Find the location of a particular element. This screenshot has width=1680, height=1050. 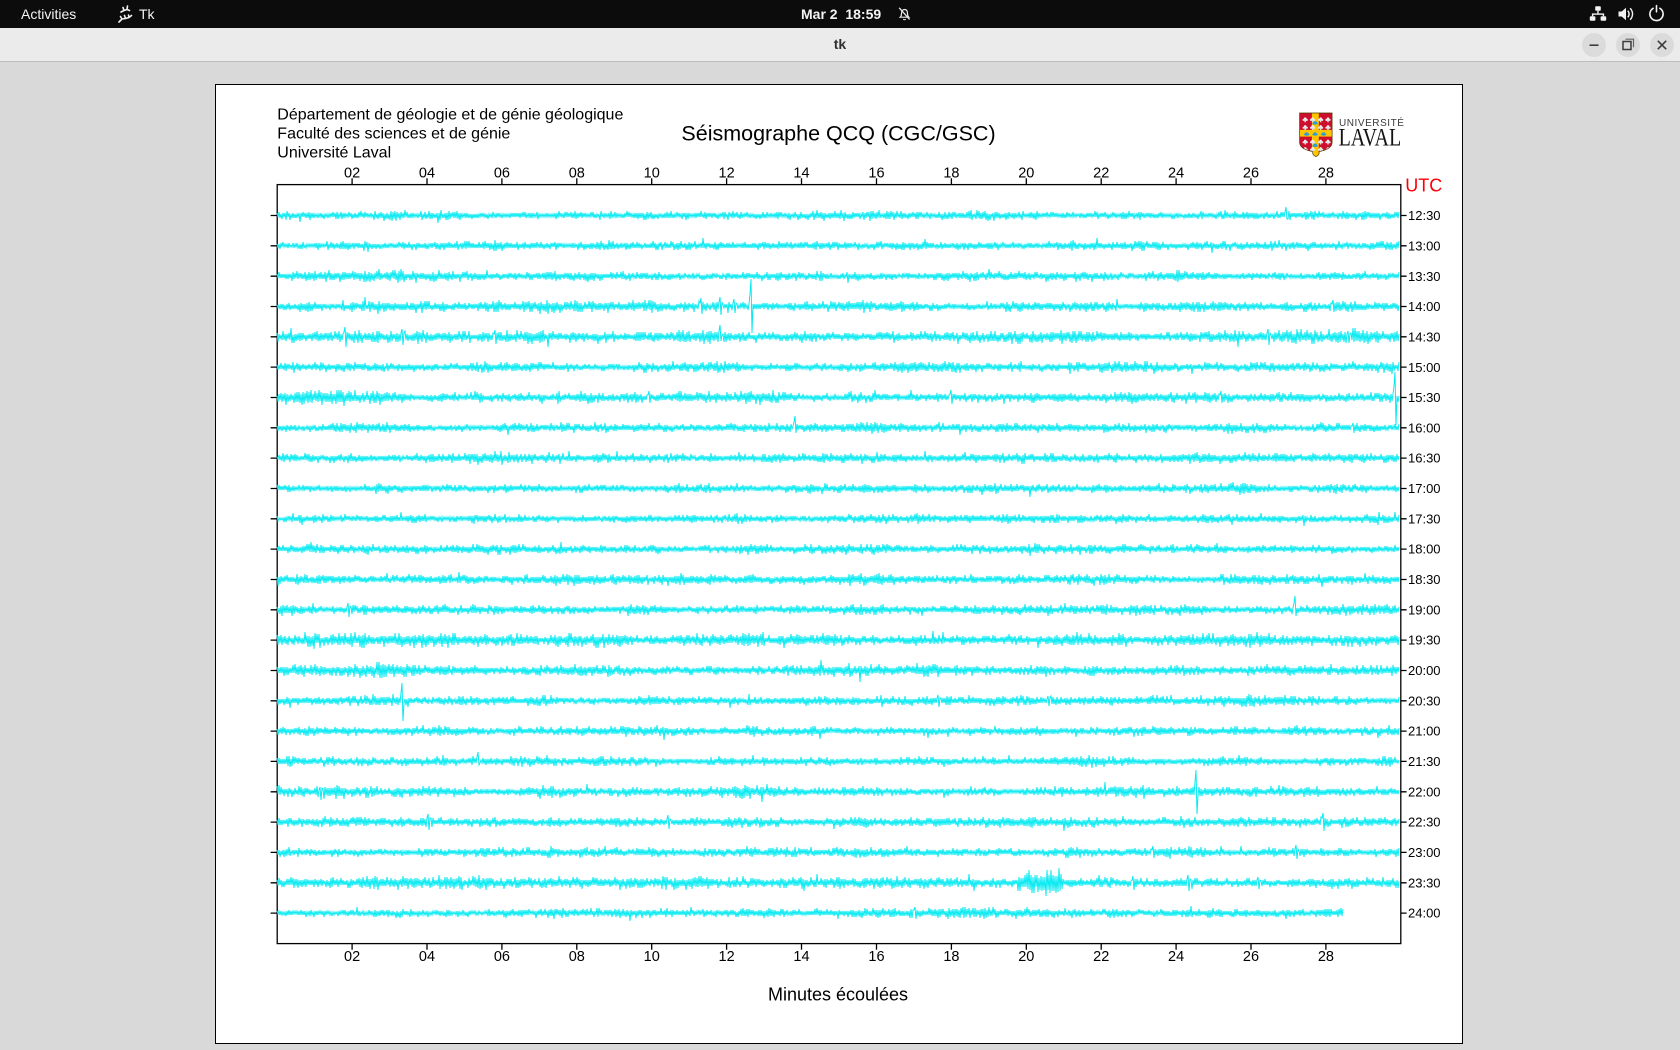

svg-text: 16:30 is located at coordinates (1424, 458).